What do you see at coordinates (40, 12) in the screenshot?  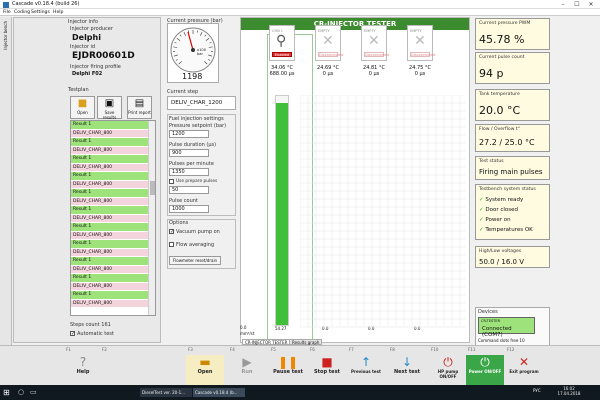 I see `menu-settings: Settings` at bounding box center [40, 12].